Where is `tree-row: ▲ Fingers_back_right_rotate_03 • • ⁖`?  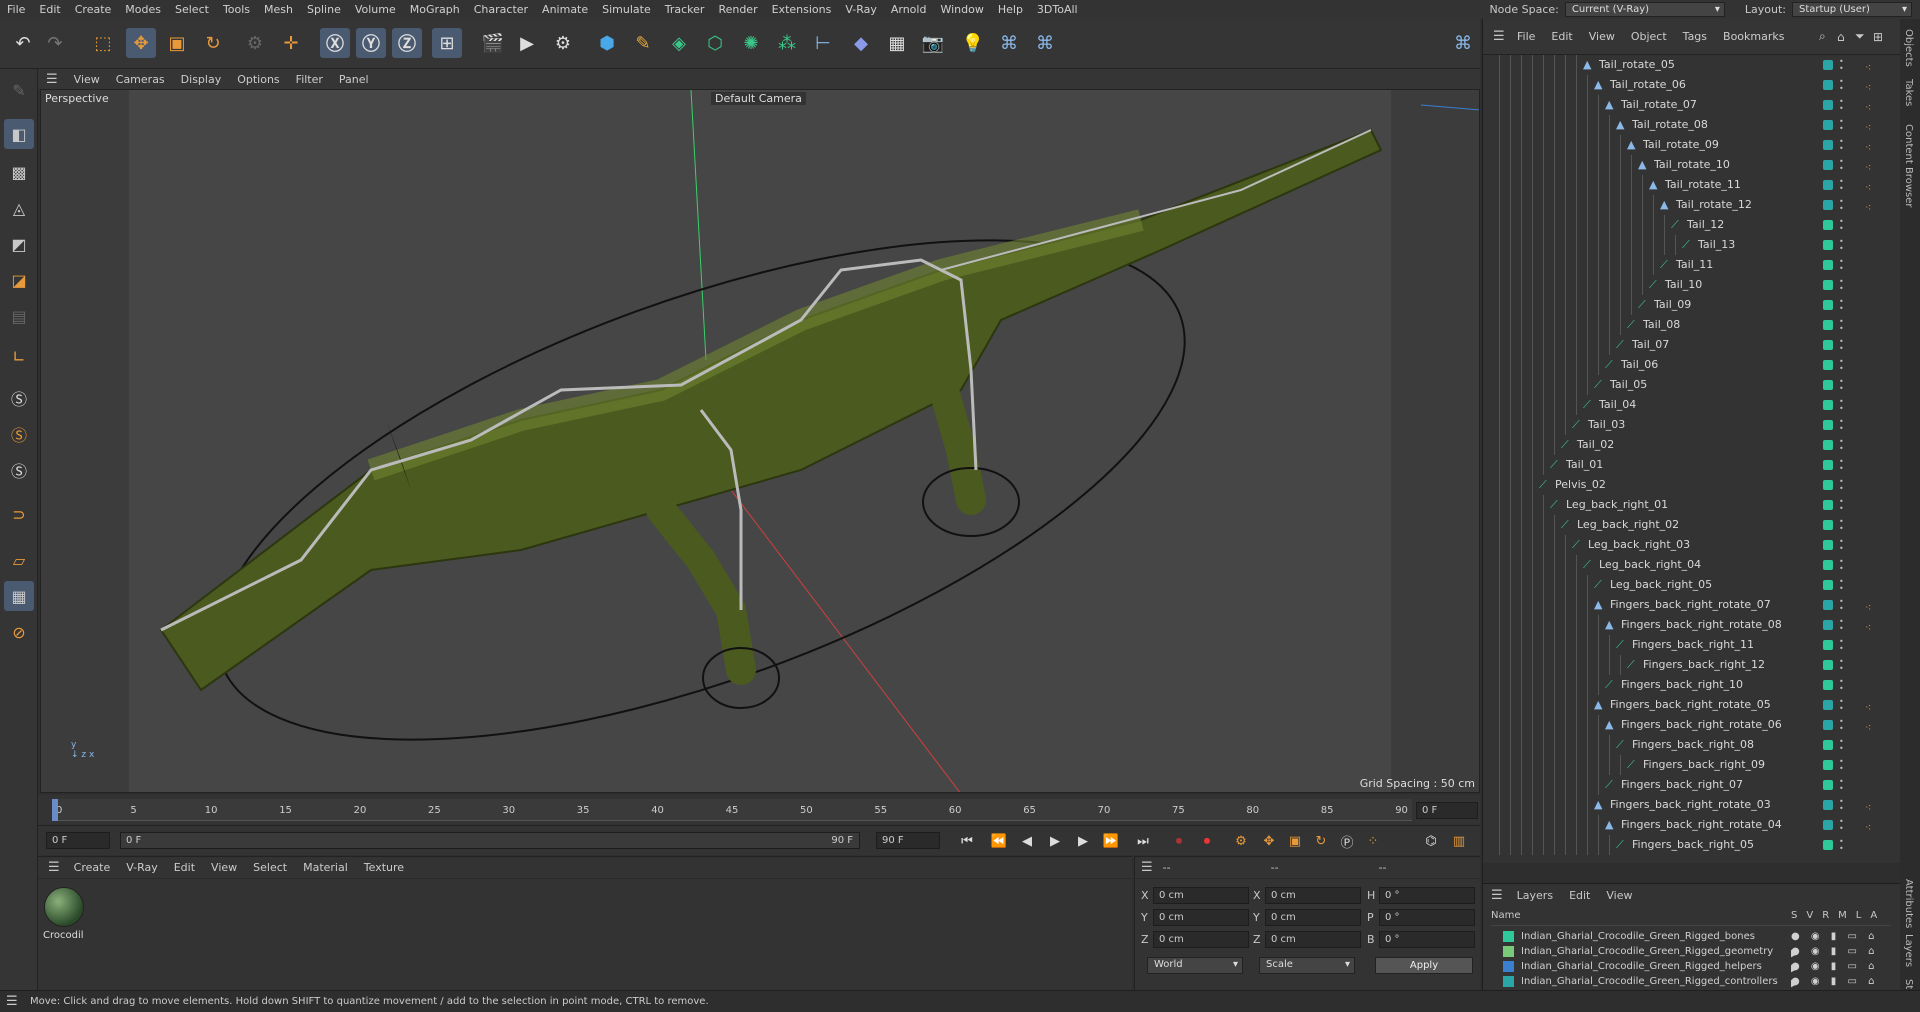
tree-row: ▲ Fingers_back_right_rotate_03 • • ⁖ is located at coordinates (1692, 805).